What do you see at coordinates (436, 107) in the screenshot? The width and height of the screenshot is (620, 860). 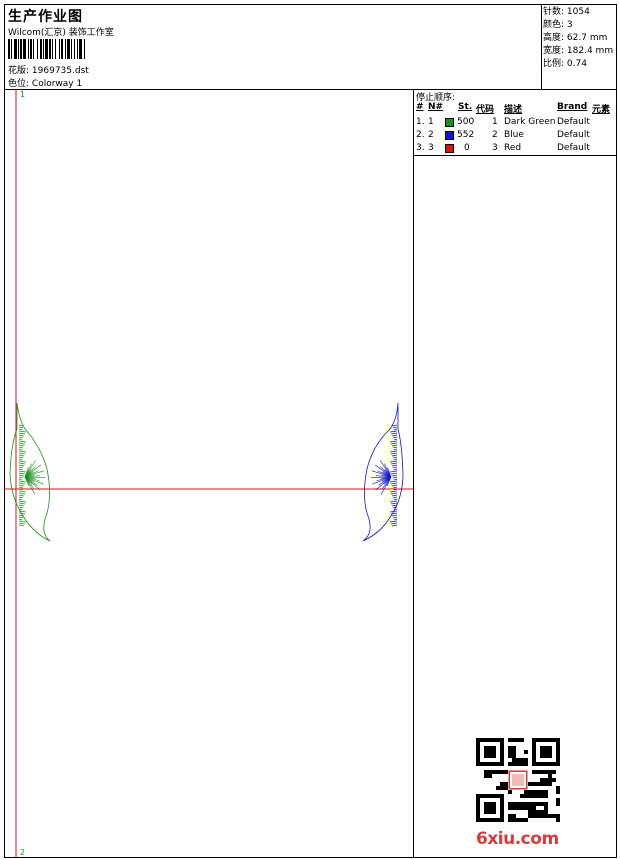 I see `col-no-header: N#` at bounding box center [436, 107].